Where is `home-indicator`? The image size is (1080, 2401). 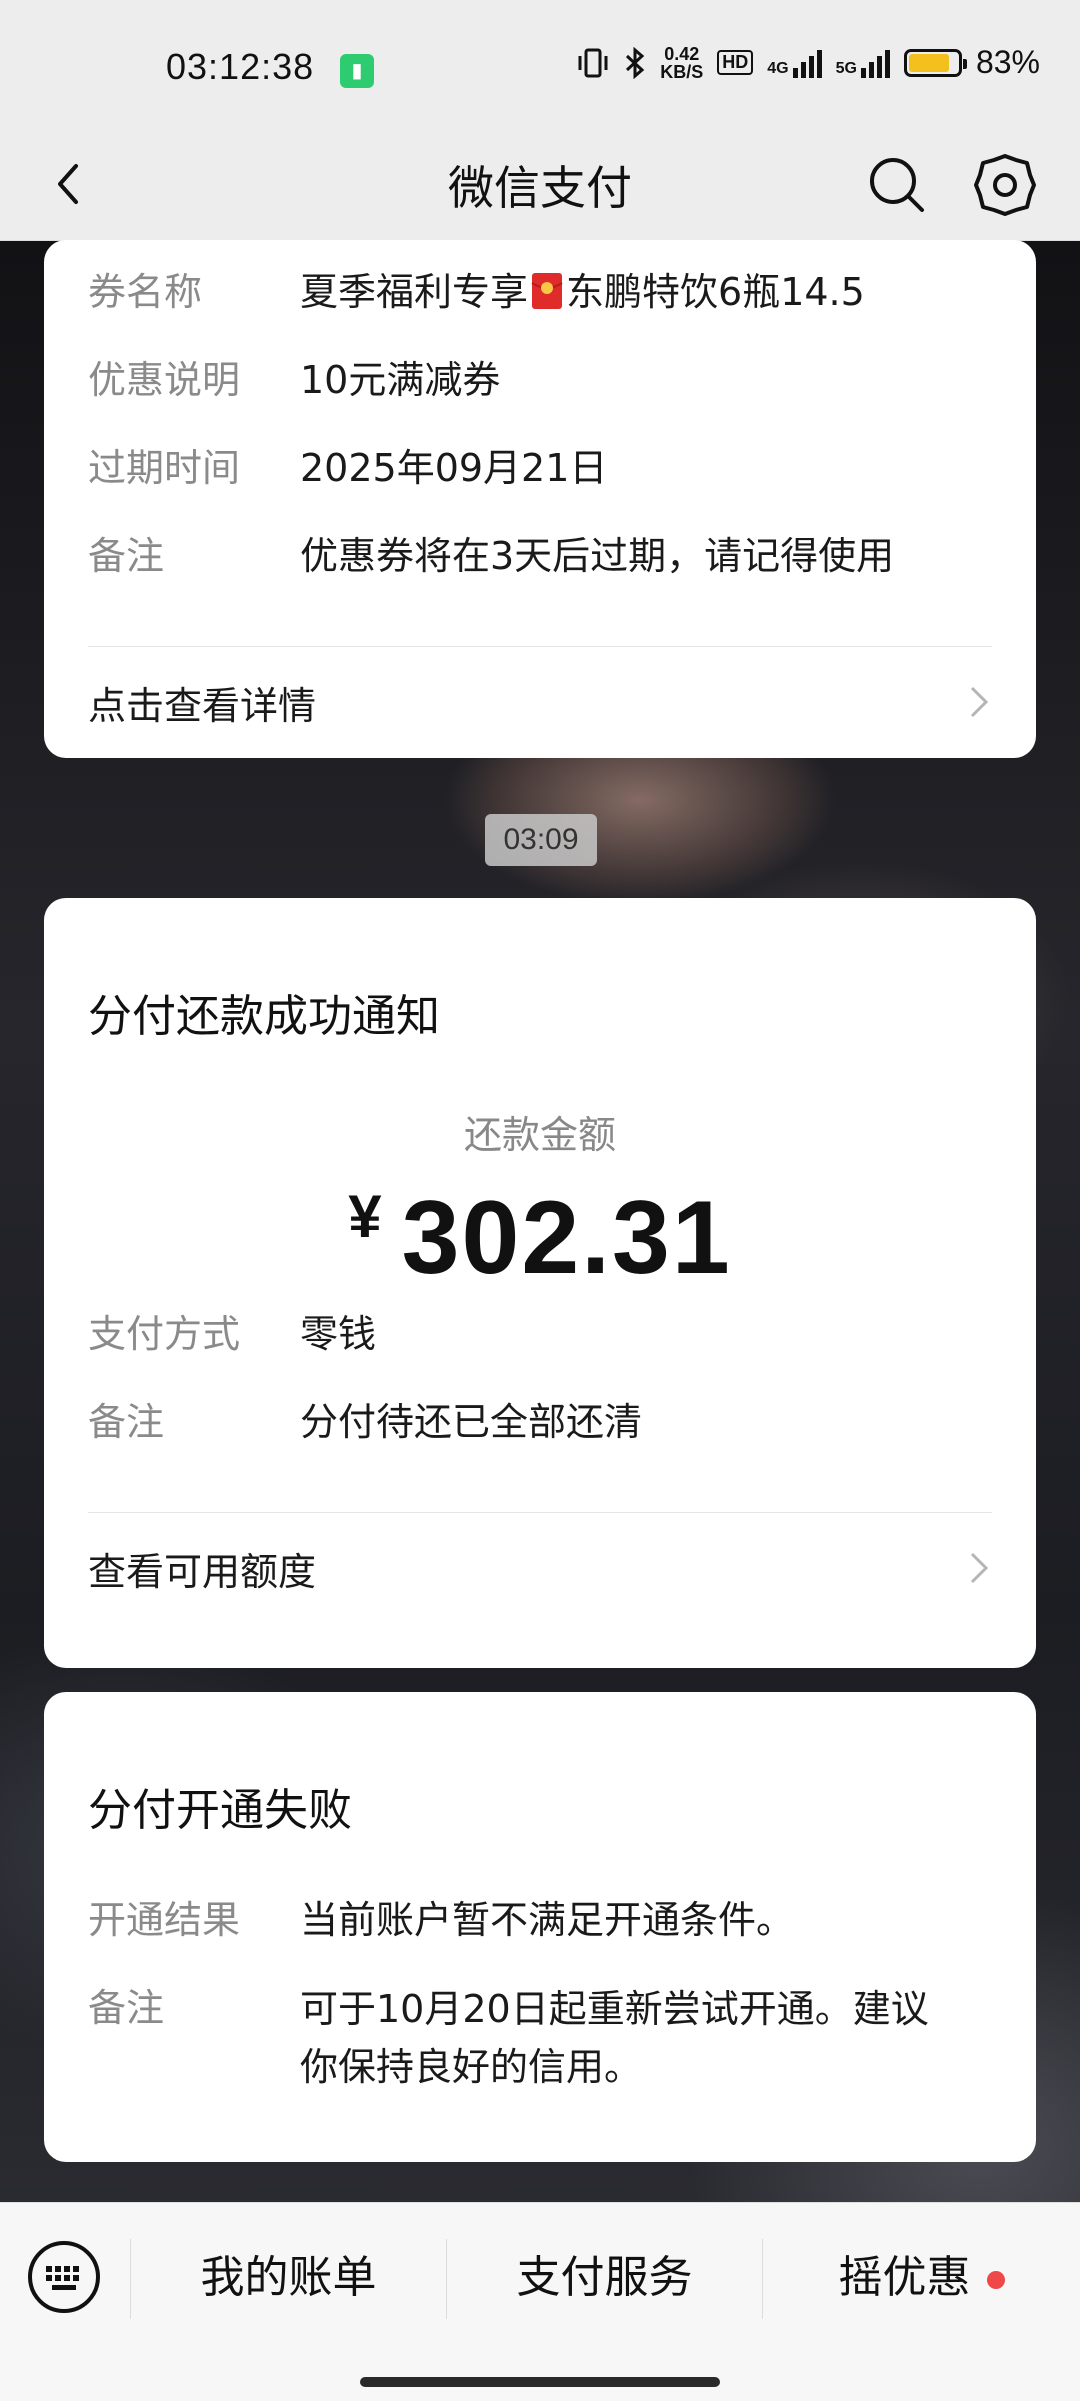 home-indicator is located at coordinates (540, 2382).